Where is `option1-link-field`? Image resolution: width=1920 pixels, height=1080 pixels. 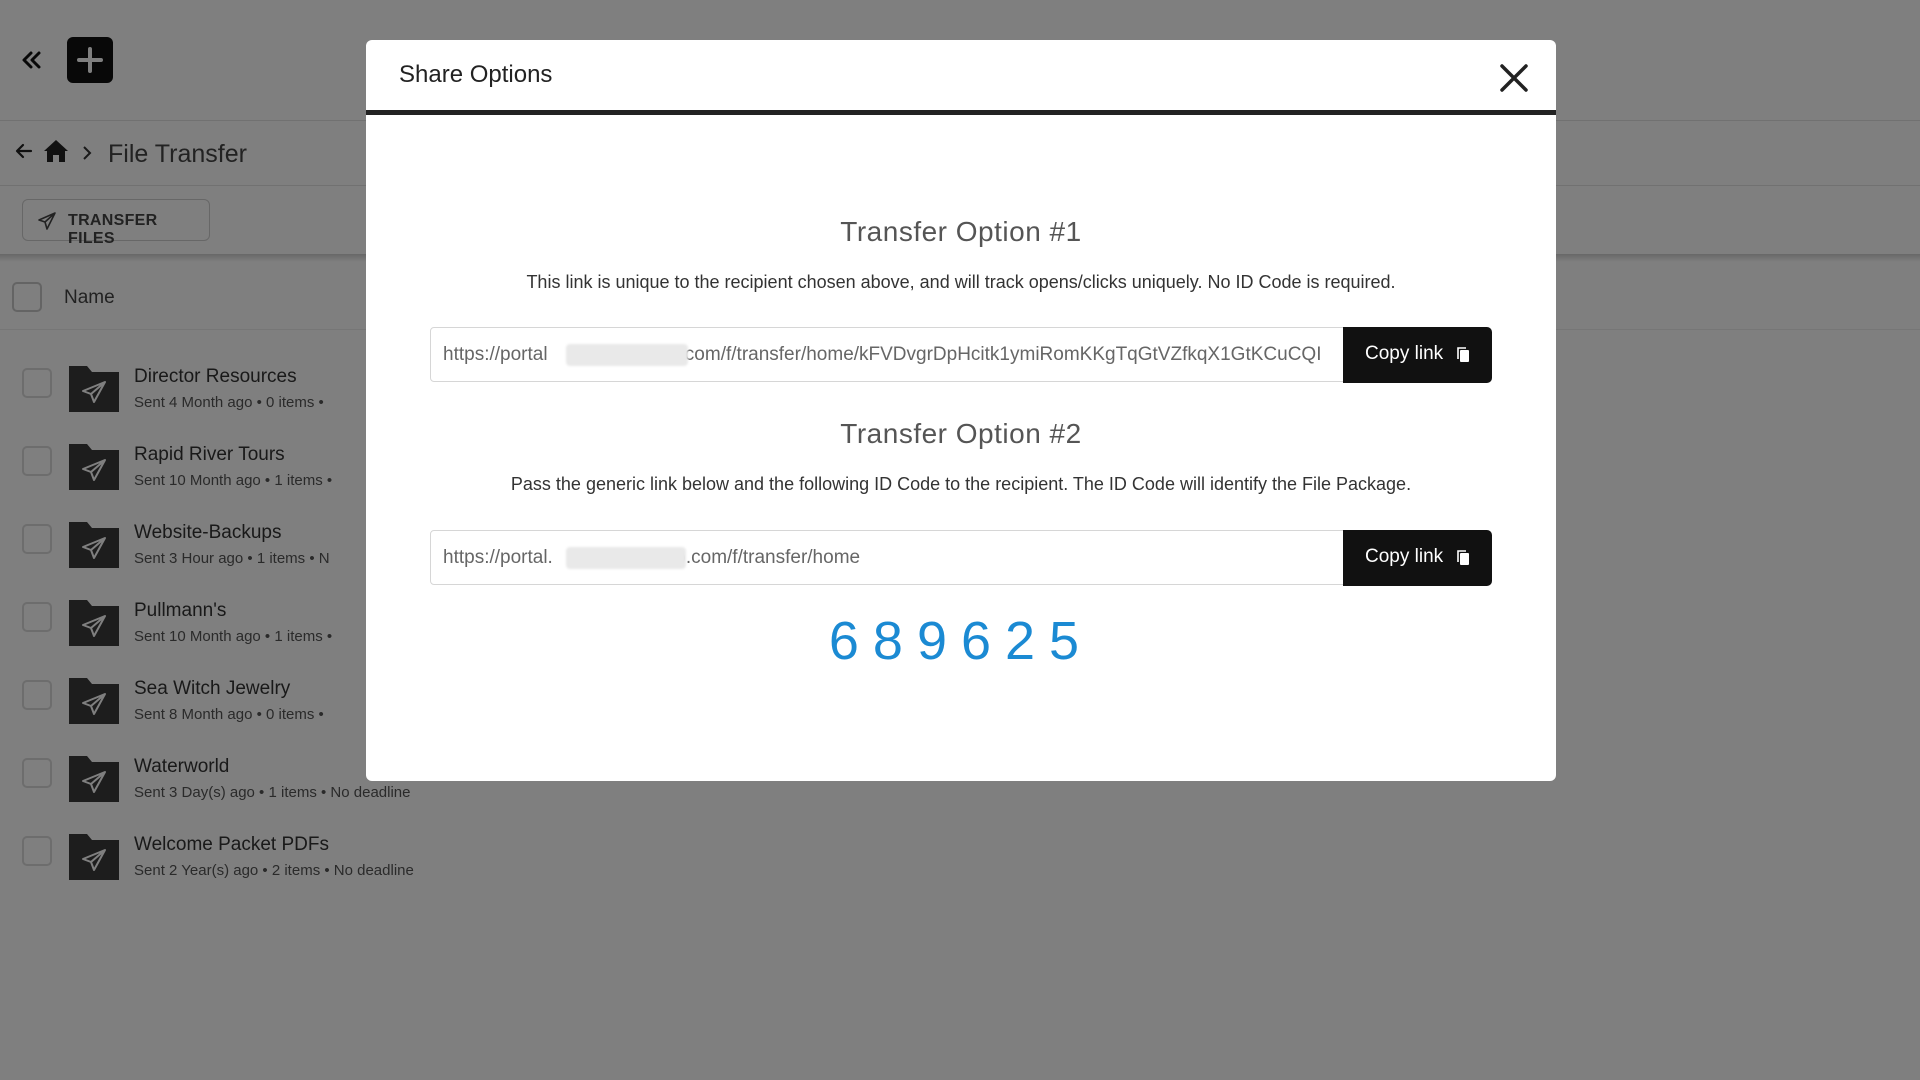
option1-link-field is located at coordinates (887, 354).